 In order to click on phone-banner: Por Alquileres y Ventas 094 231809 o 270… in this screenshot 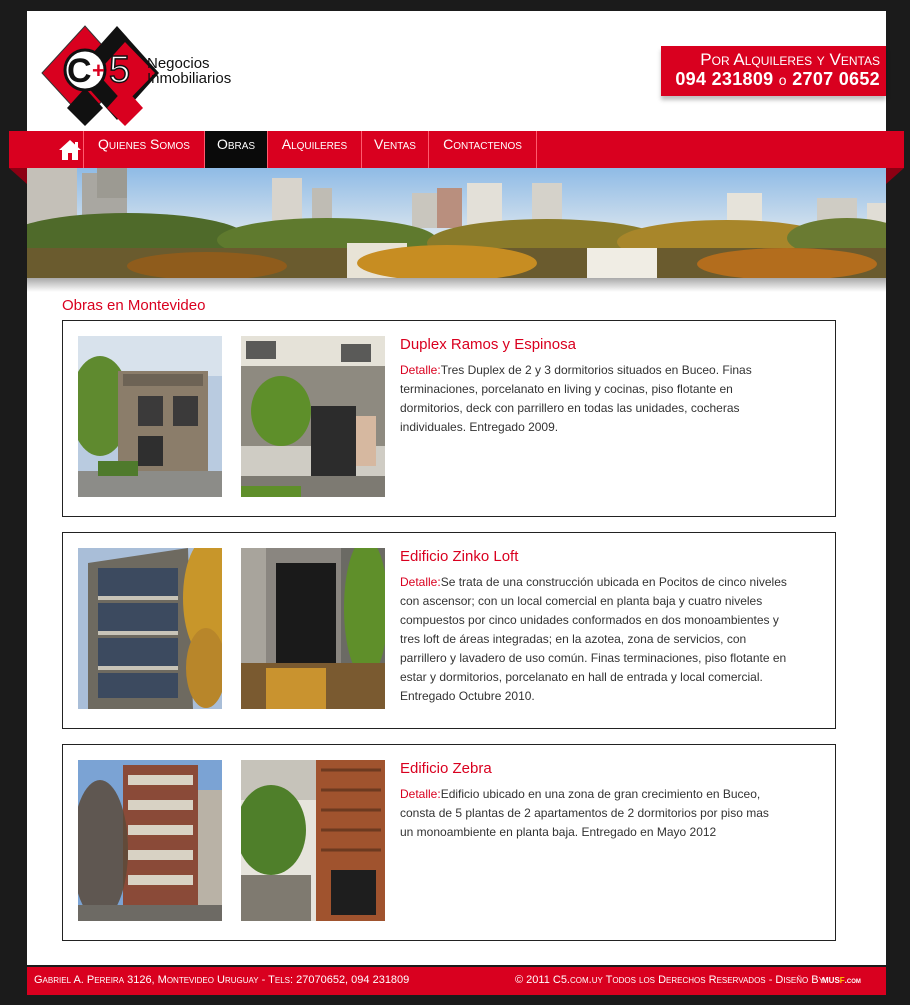, I will do `click(773, 71)`.